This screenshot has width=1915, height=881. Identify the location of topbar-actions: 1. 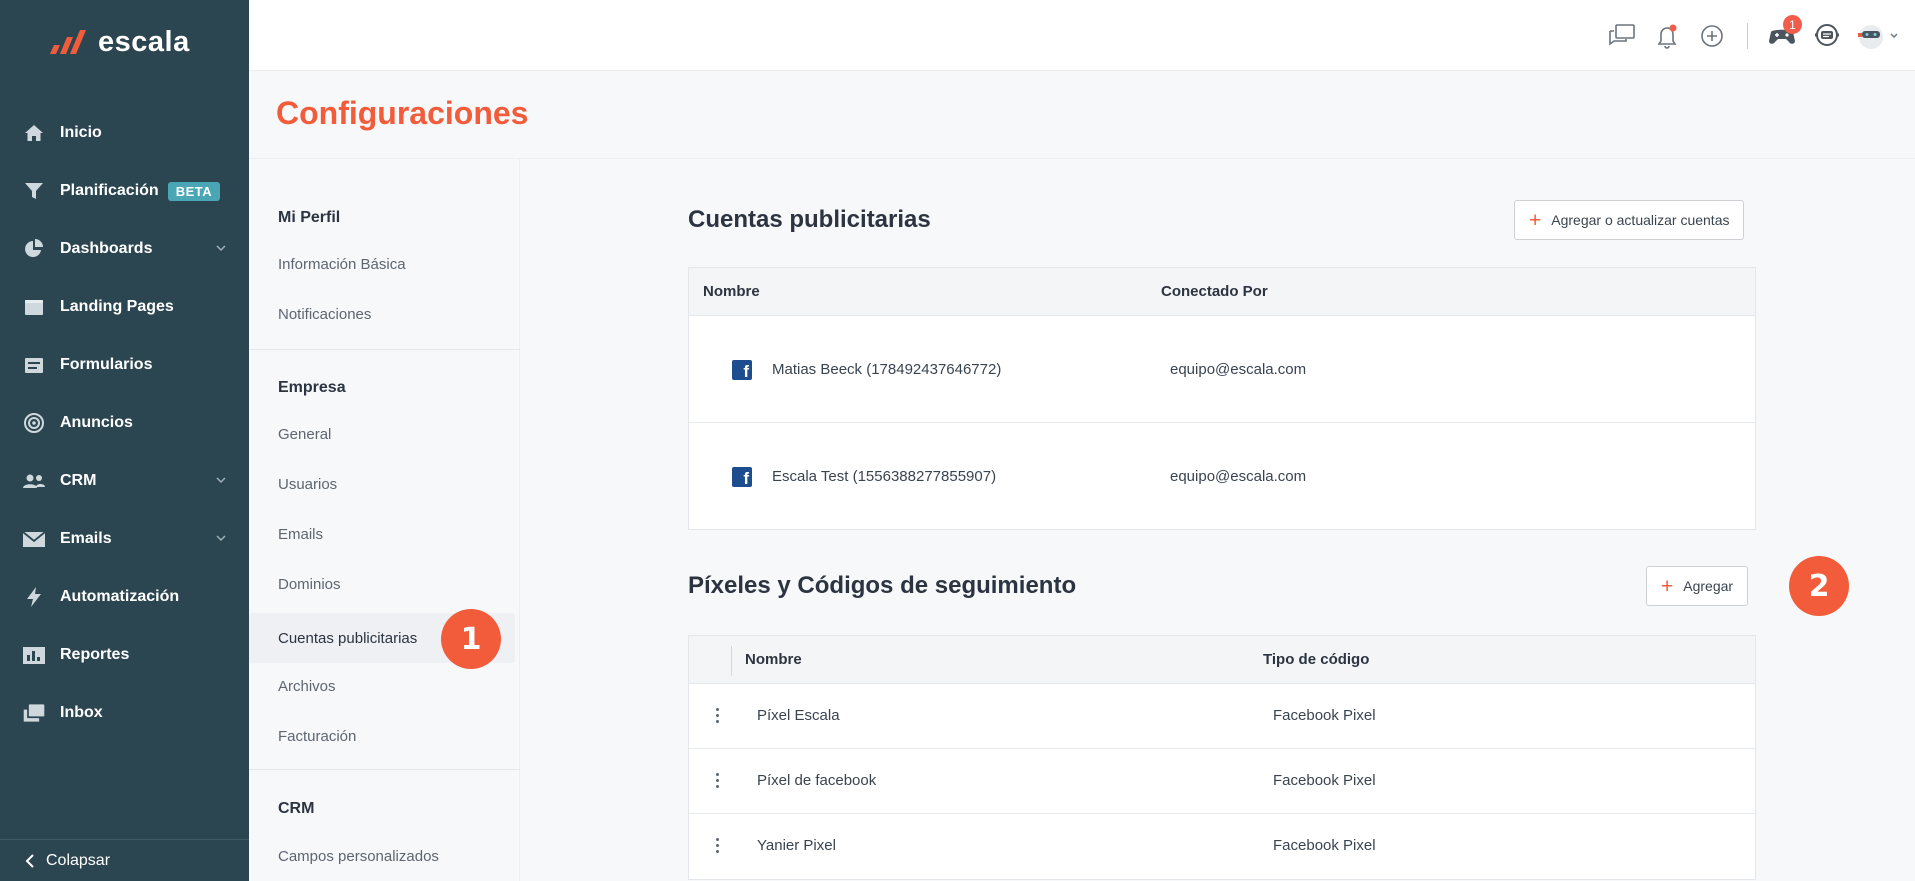
(1747, 34).